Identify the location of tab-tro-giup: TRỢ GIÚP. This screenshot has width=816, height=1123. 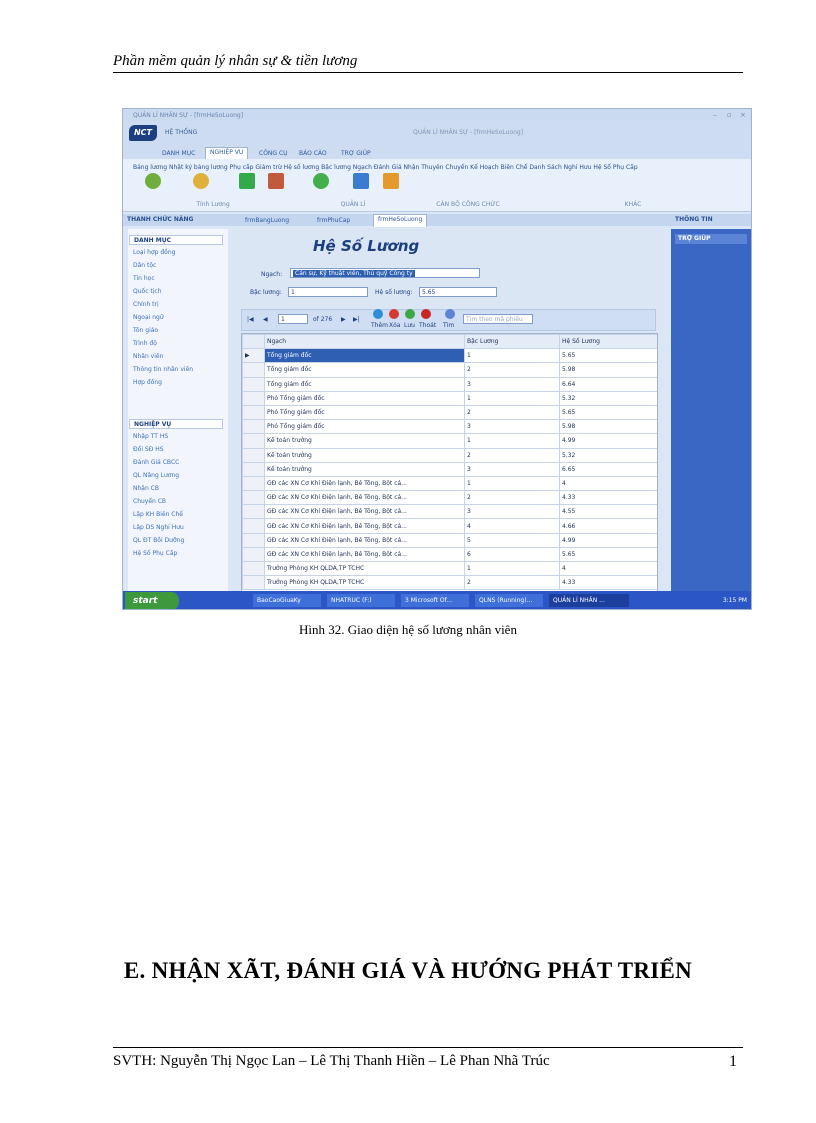
(356, 153).